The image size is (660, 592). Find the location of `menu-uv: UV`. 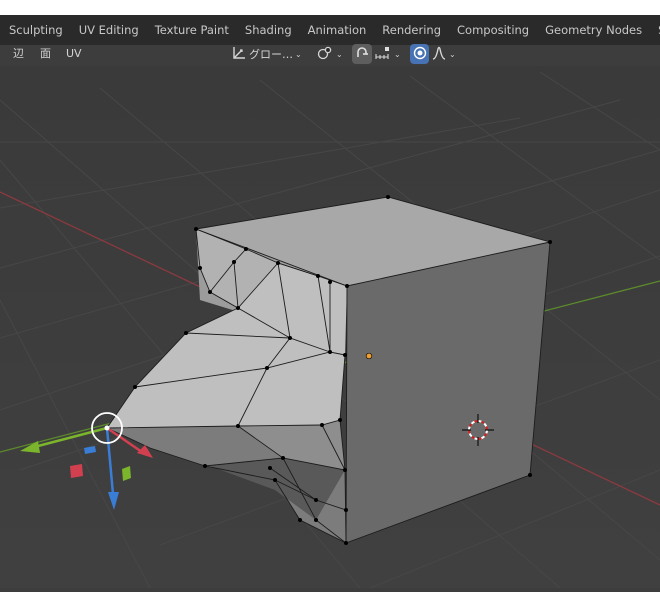

menu-uv: UV is located at coordinates (74, 54).